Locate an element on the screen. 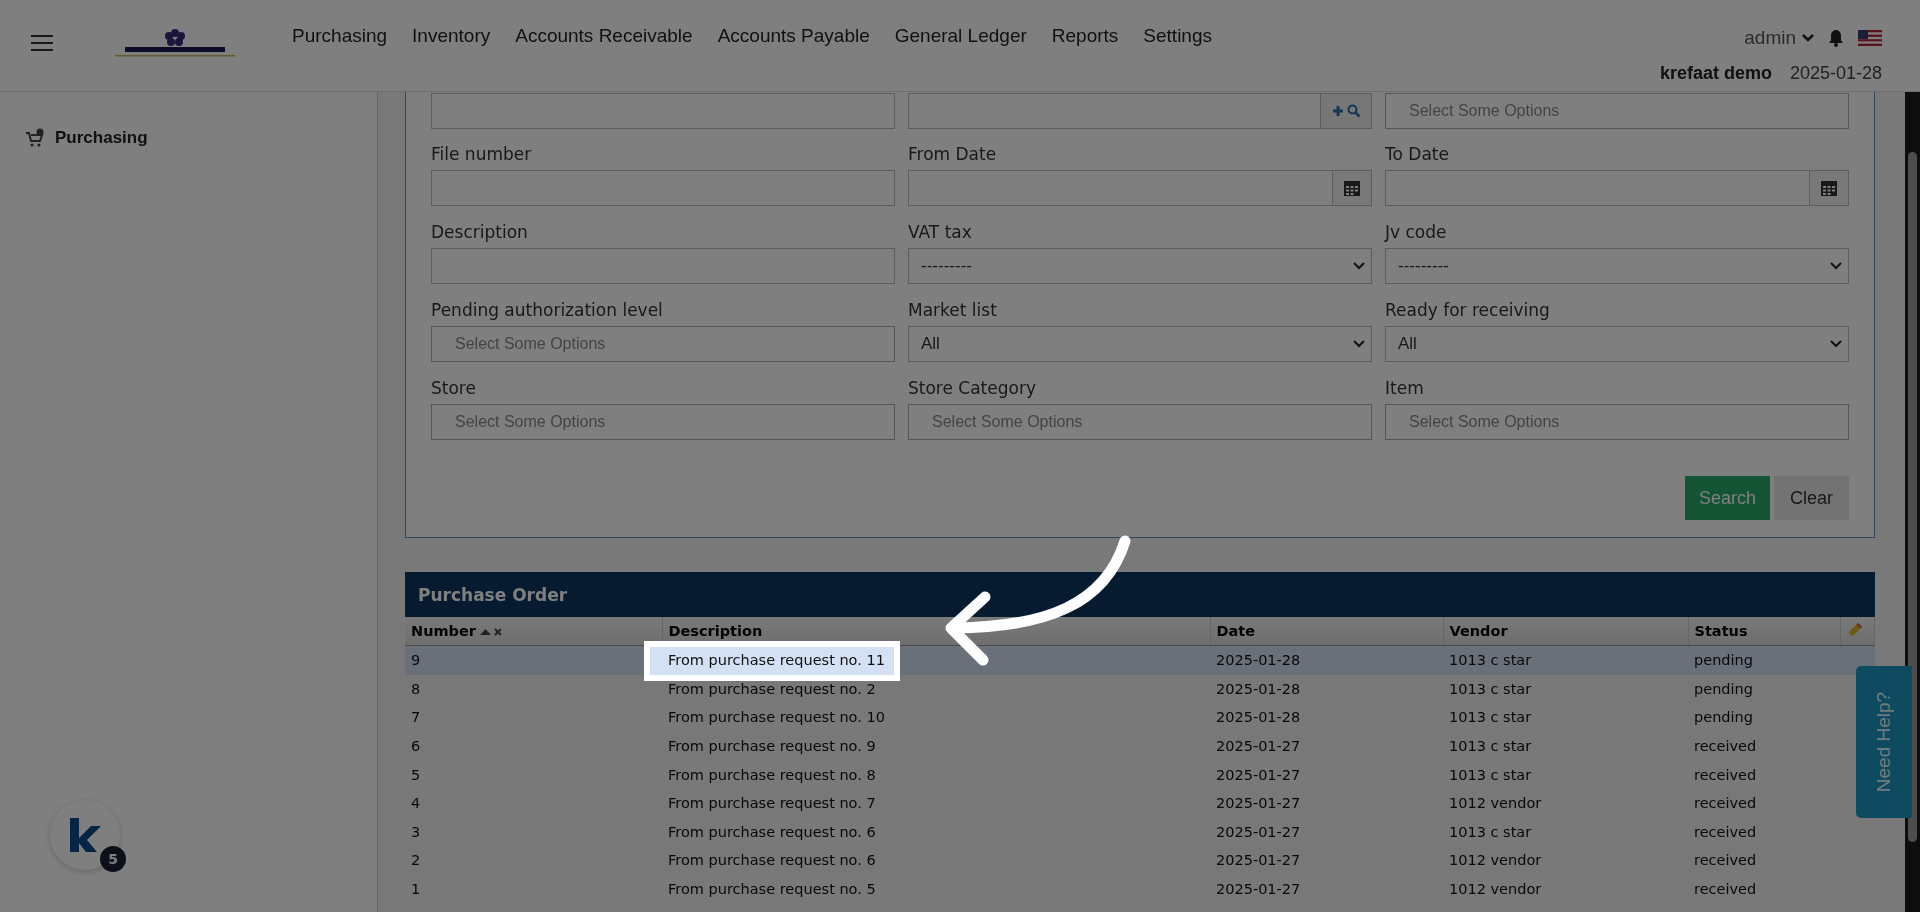 This screenshot has width=1920, height=912. flag-icon is located at coordinates (1870, 38).